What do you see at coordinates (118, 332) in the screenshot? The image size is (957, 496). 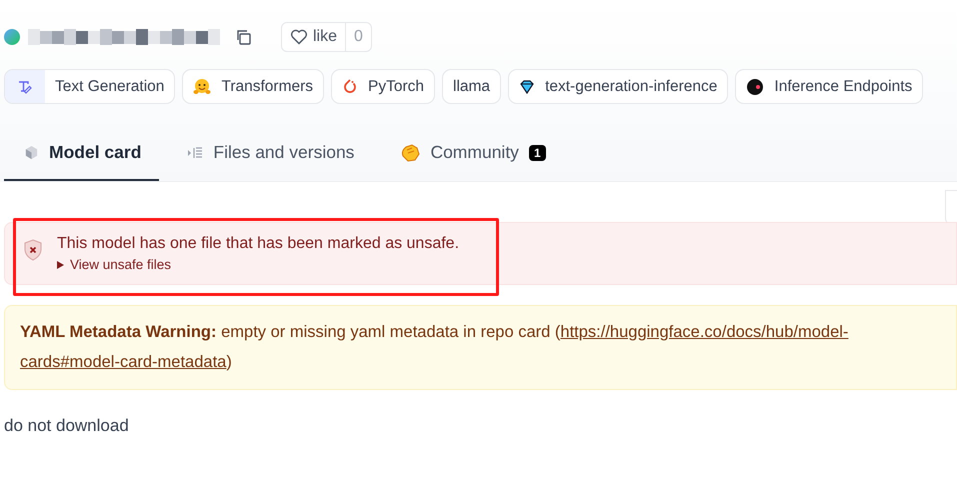 I see `warning-label: YAML Metadata Warning:` at bounding box center [118, 332].